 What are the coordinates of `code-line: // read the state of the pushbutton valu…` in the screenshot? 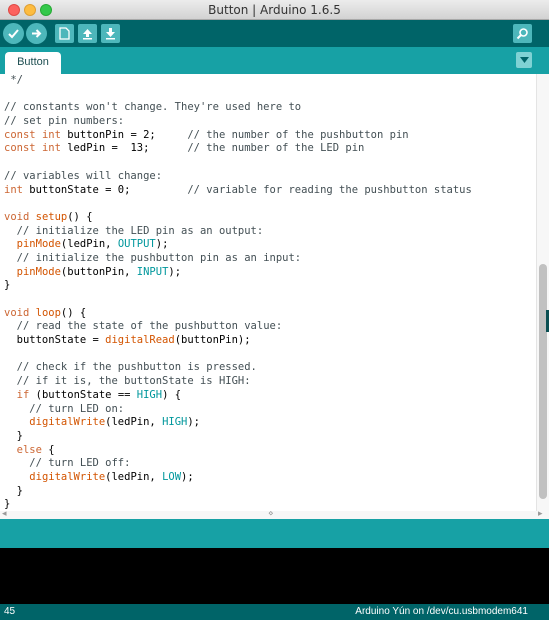 It's located at (270, 327).